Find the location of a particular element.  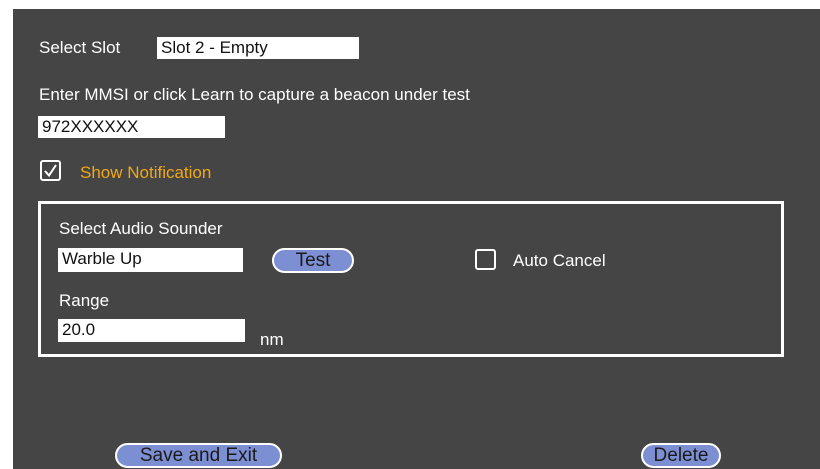

range-input: 20.0 is located at coordinates (151, 330).